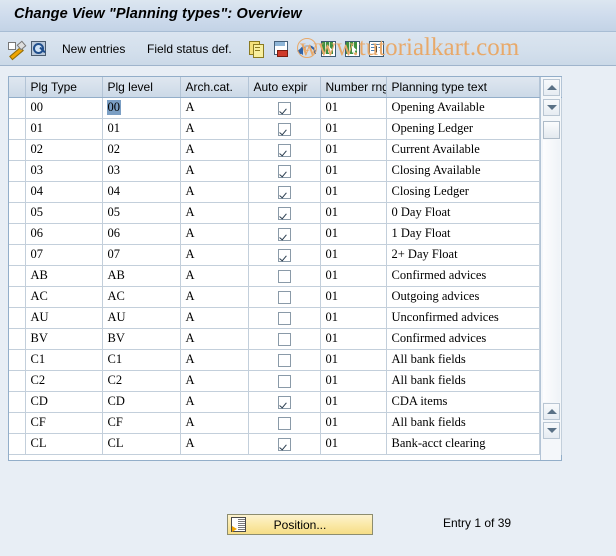 This screenshot has height=556, width=616. What do you see at coordinates (64, 297) in the screenshot?
I see `cell-plg-type: AC` at bounding box center [64, 297].